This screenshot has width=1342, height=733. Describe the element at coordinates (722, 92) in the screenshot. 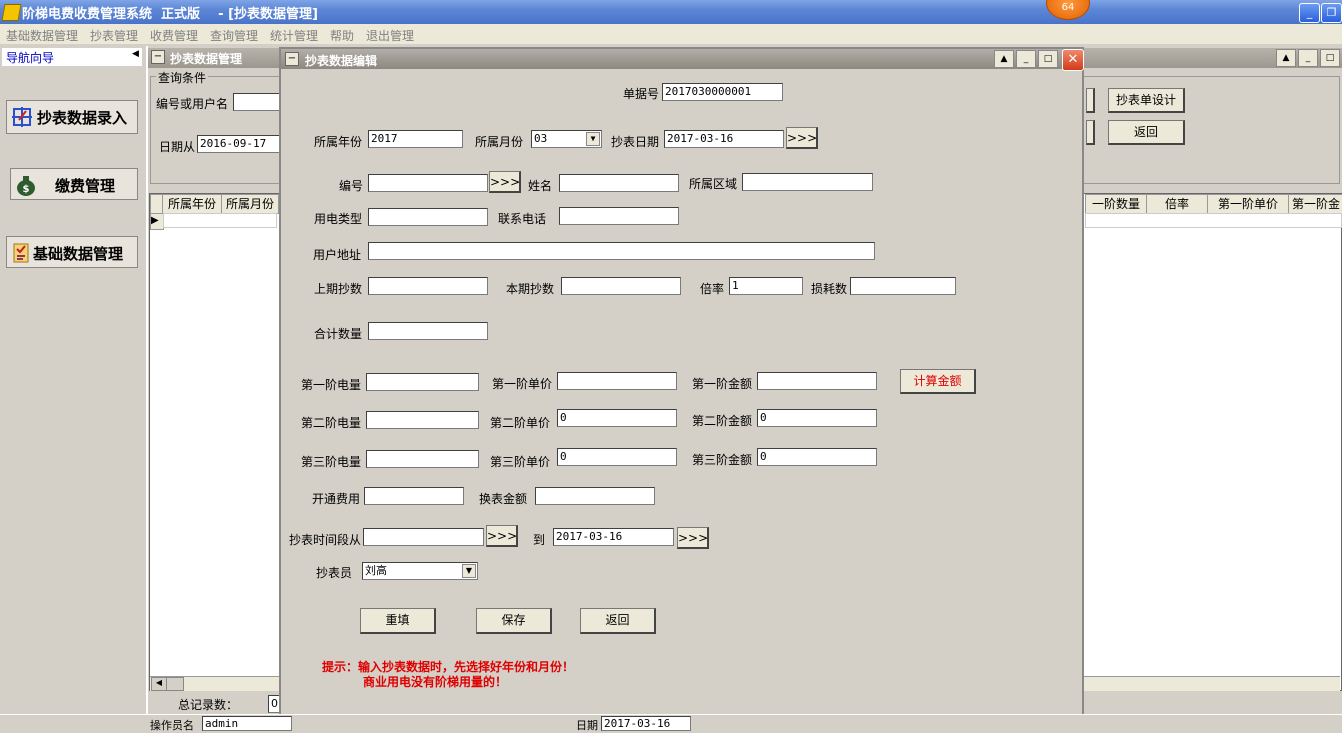

I see `bill-no-input: 2017030000001` at that location.